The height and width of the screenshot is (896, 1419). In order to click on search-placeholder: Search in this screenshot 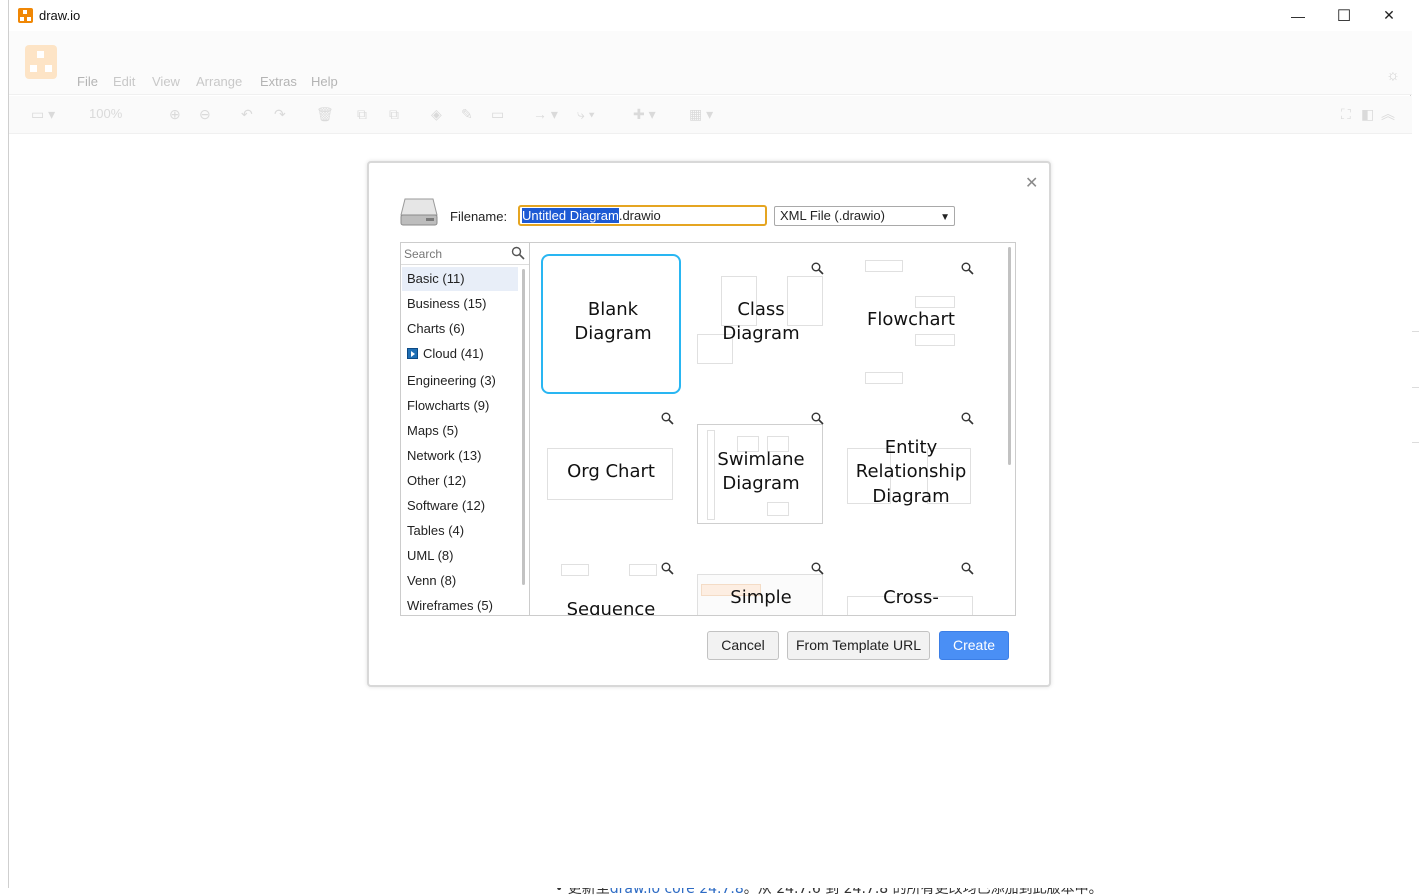, I will do `click(423, 254)`.